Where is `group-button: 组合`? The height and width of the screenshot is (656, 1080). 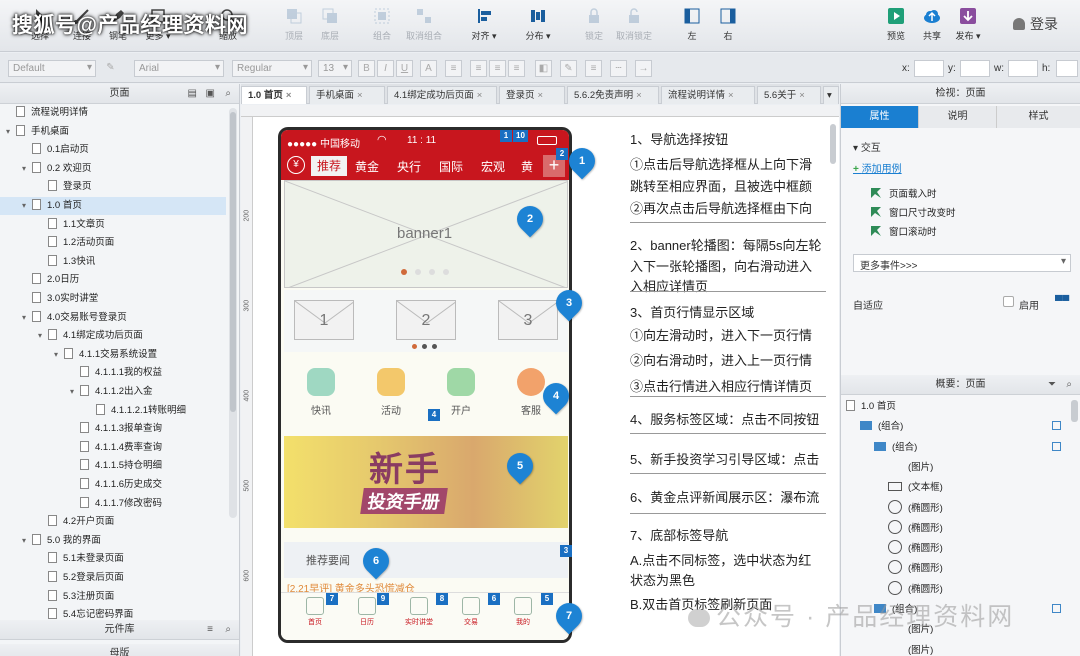 group-button: 组合 is located at coordinates (382, 27).